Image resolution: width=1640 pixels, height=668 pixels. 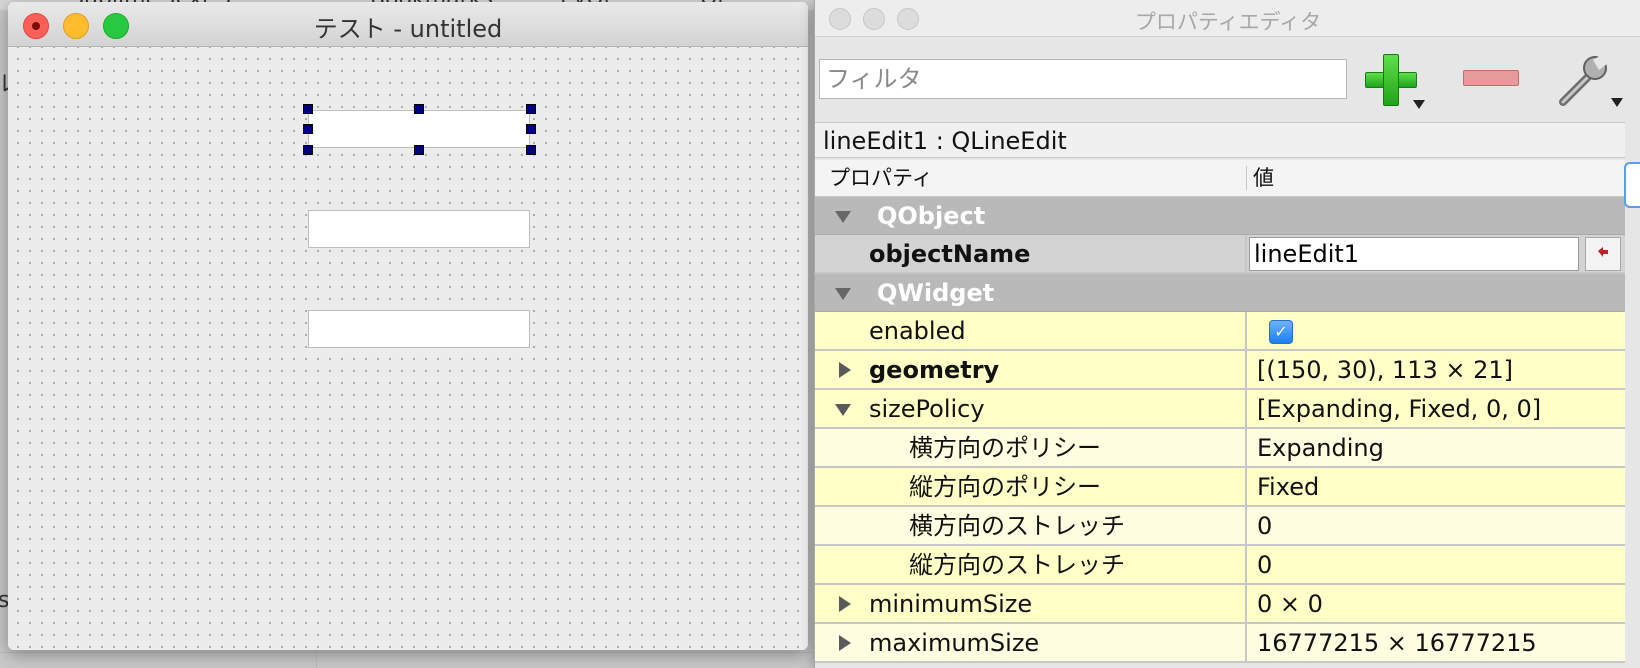 What do you see at coordinates (917, 331) in the screenshot?
I see `property-name: enabled` at bounding box center [917, 331].